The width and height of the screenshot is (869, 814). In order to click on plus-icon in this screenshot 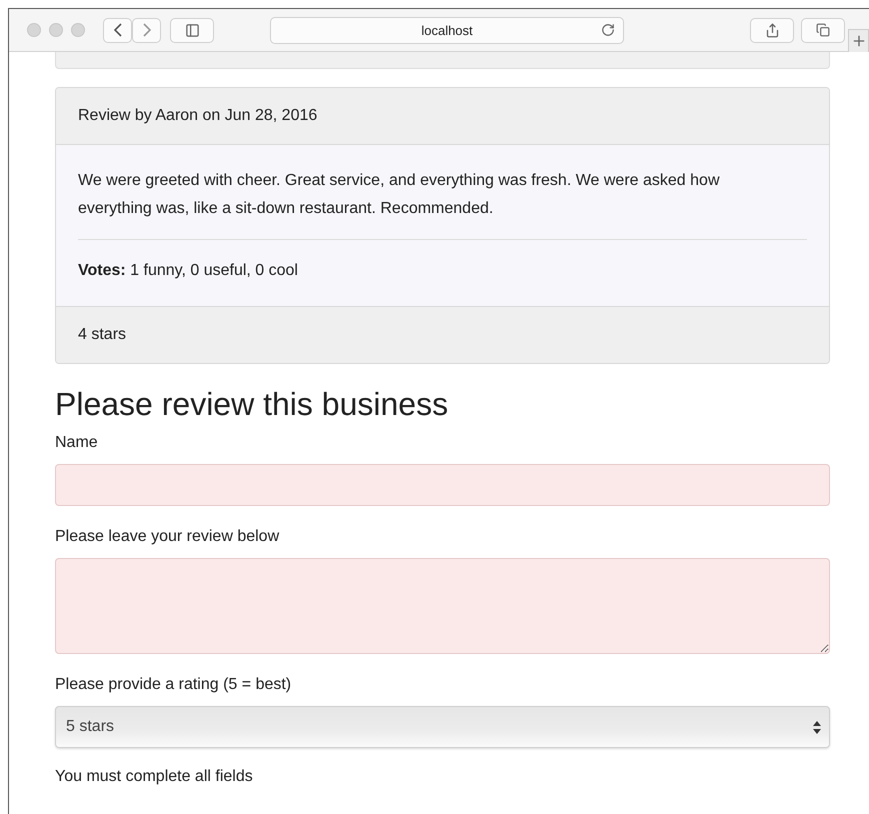, I will do `click(858, 41)`.